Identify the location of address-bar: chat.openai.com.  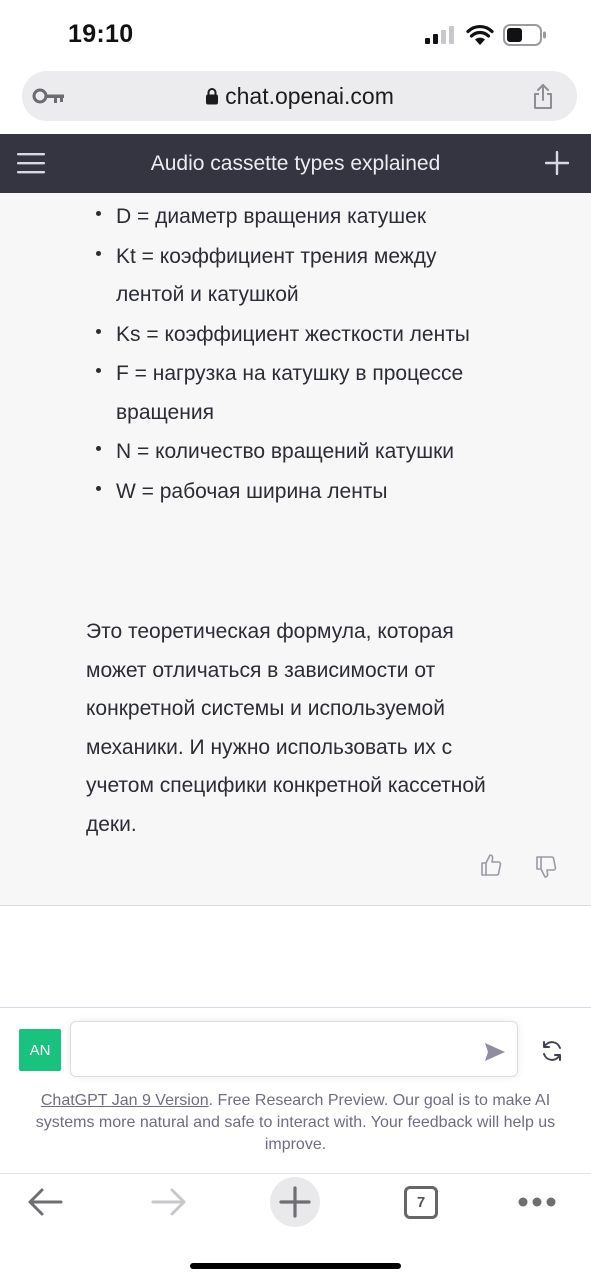
(299, 96).